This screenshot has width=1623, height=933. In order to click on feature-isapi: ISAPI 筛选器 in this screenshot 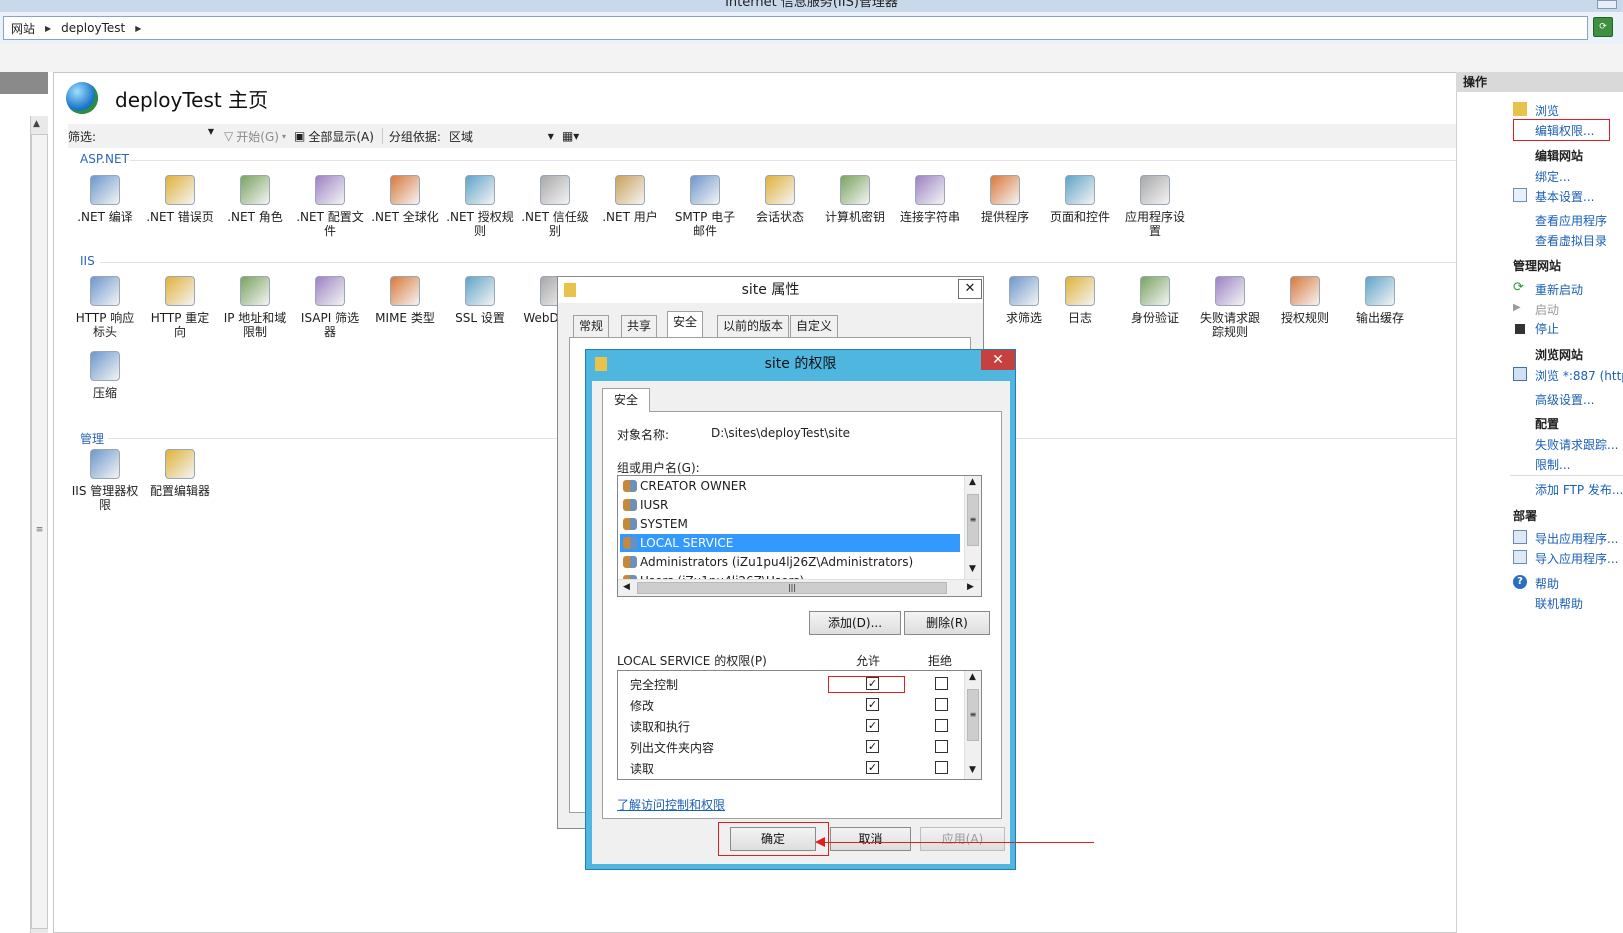, I will do `click(330, 307)`.